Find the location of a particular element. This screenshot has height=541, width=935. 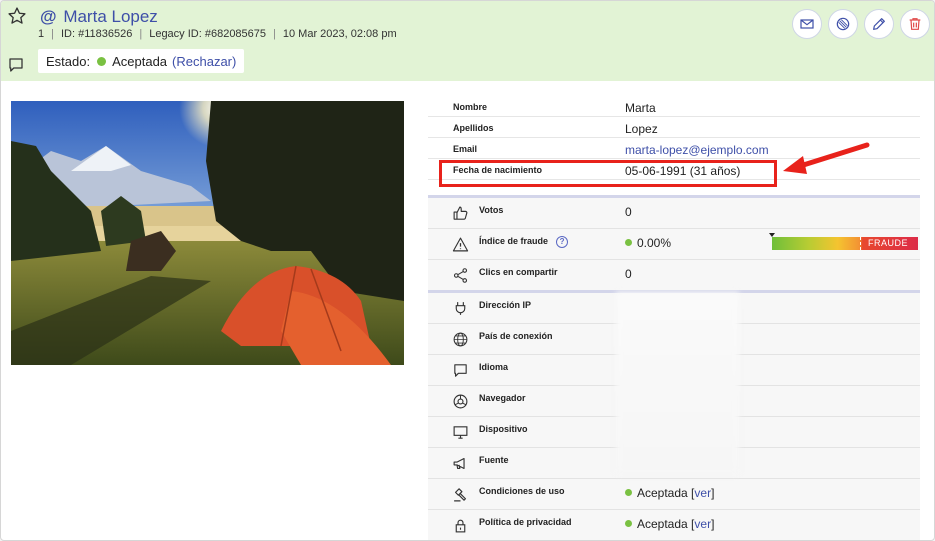

fraud-gauge-label: FRAUDE is located at coordinates (887, 243).